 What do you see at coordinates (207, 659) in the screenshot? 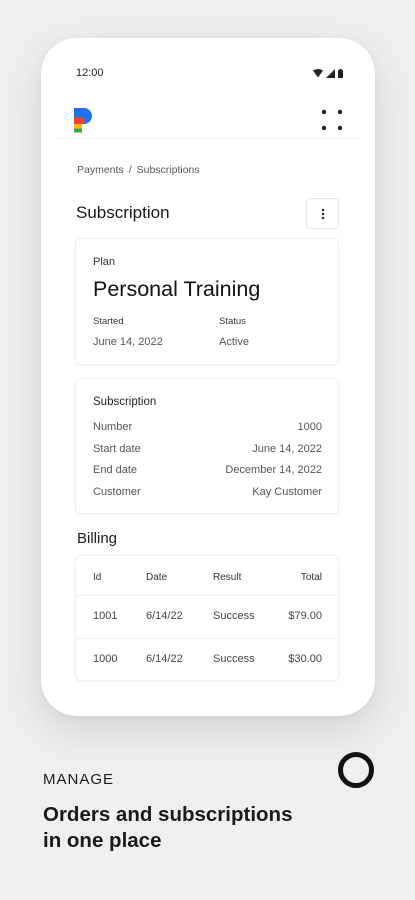
I see `table-row: 1000 6/14/22 Success $30.00` at bounding box center [207, 659].